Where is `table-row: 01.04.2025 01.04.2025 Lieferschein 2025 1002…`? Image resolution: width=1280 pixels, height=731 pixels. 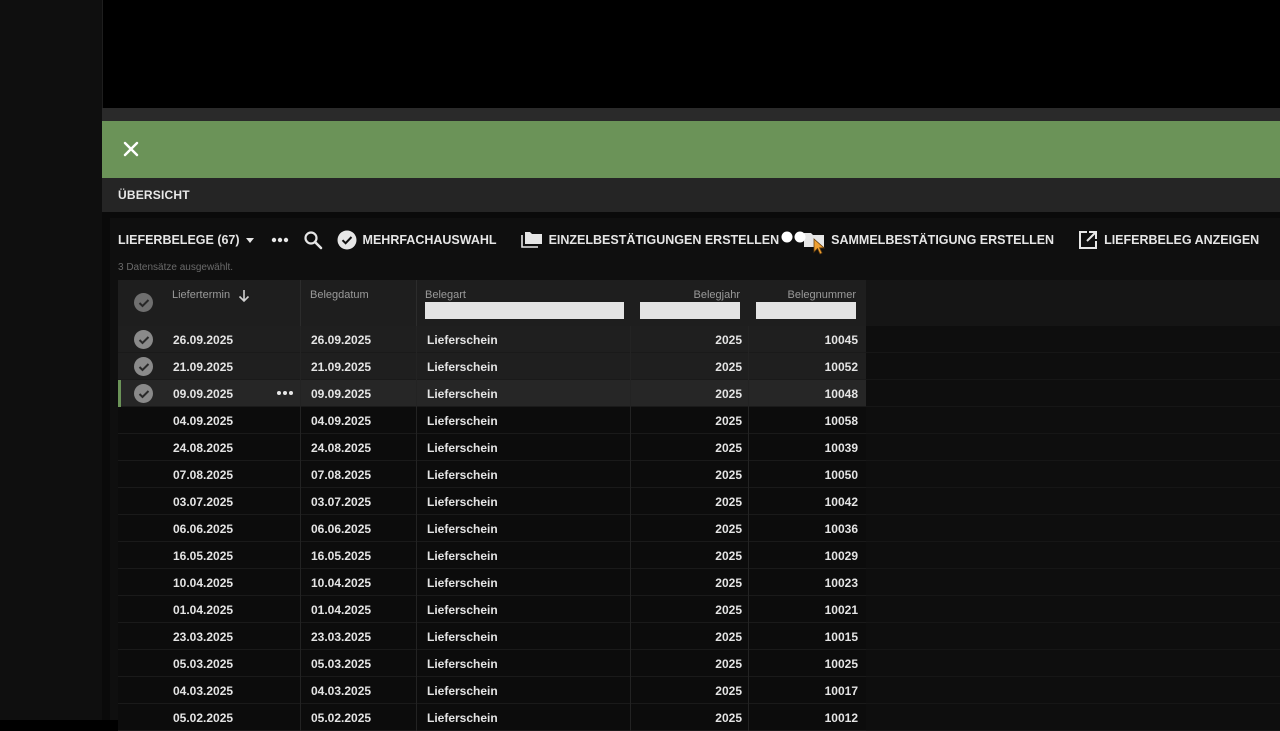 table-row: 01.04.2025 01.04.2025 Lieferschein 2025 1002… is located at coordinates (699, 609).